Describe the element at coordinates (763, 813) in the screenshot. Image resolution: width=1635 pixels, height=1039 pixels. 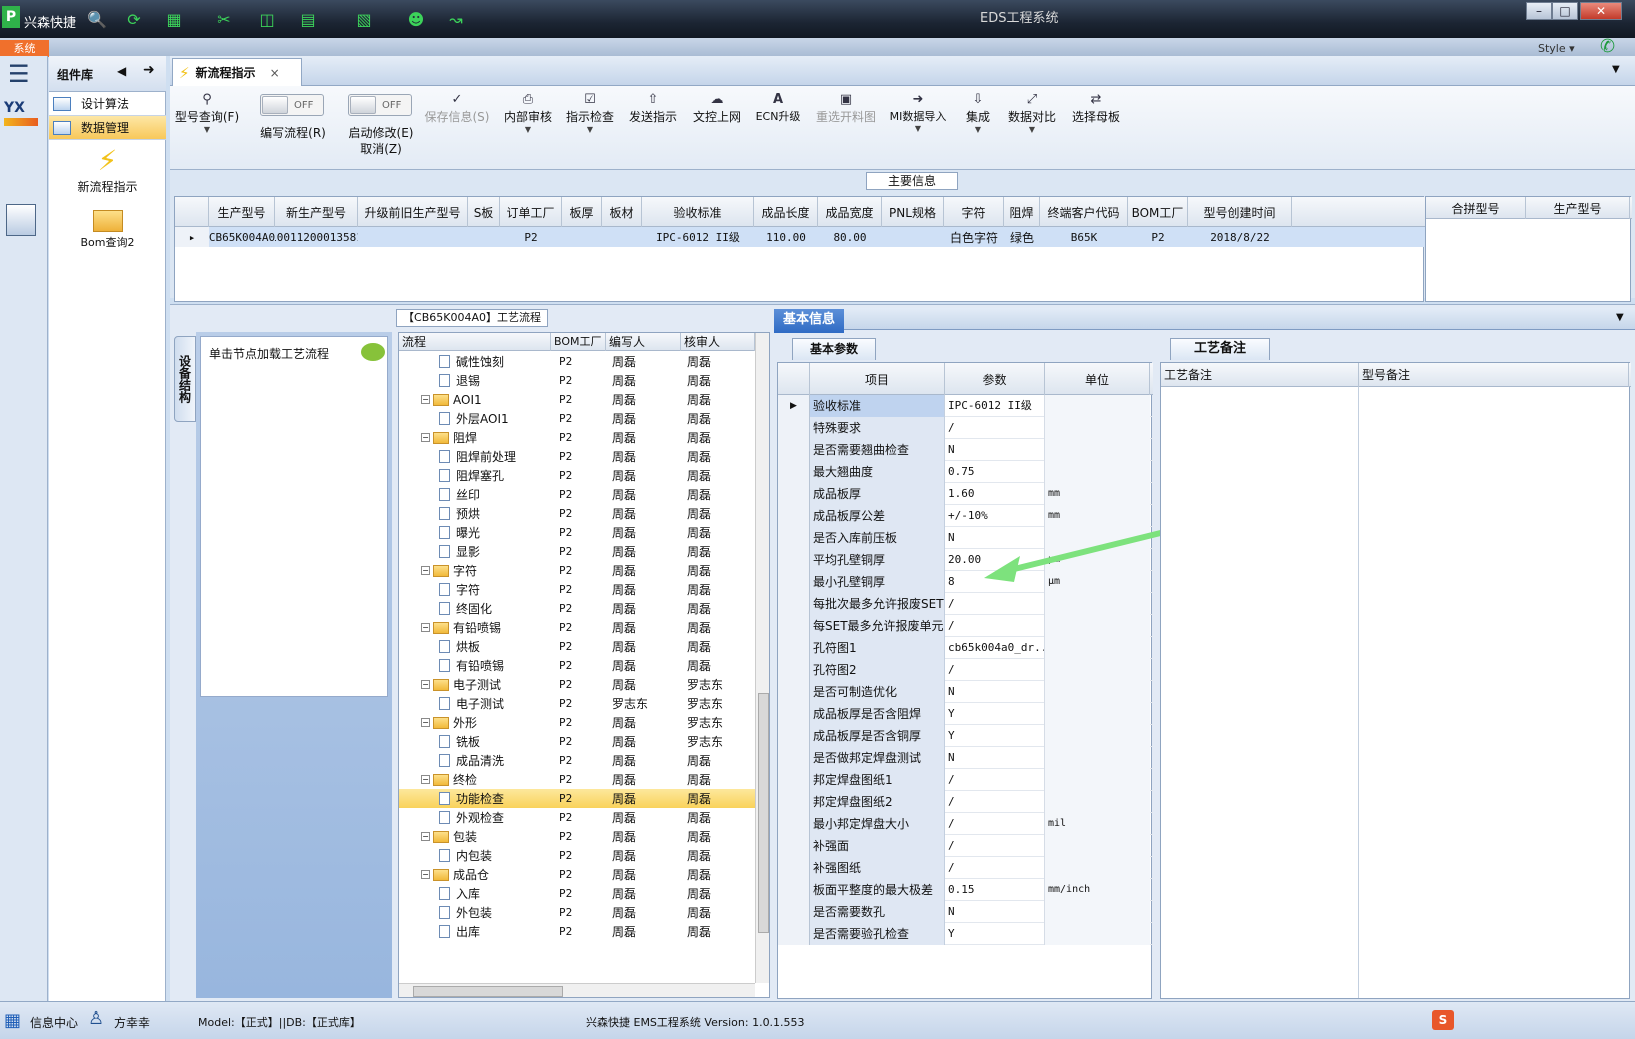
I see `scroll-thumb` at that location.